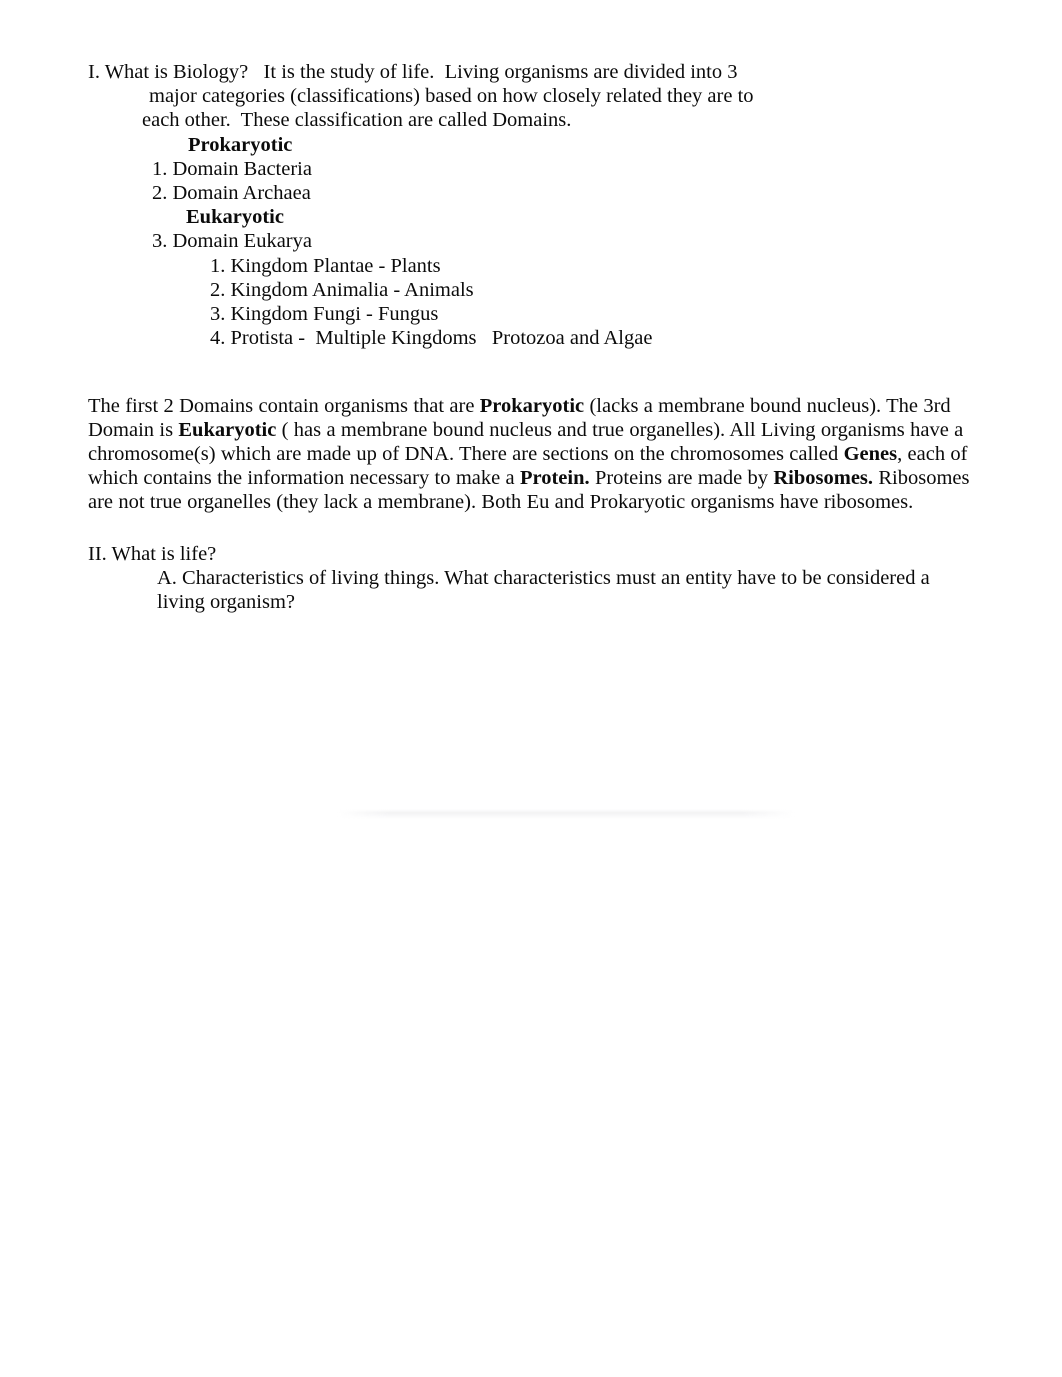 Image resolution: width=1062 pixels, height=1377 pixels. I want to click on section-two-heading: II. What is life?, so click(152, 554).